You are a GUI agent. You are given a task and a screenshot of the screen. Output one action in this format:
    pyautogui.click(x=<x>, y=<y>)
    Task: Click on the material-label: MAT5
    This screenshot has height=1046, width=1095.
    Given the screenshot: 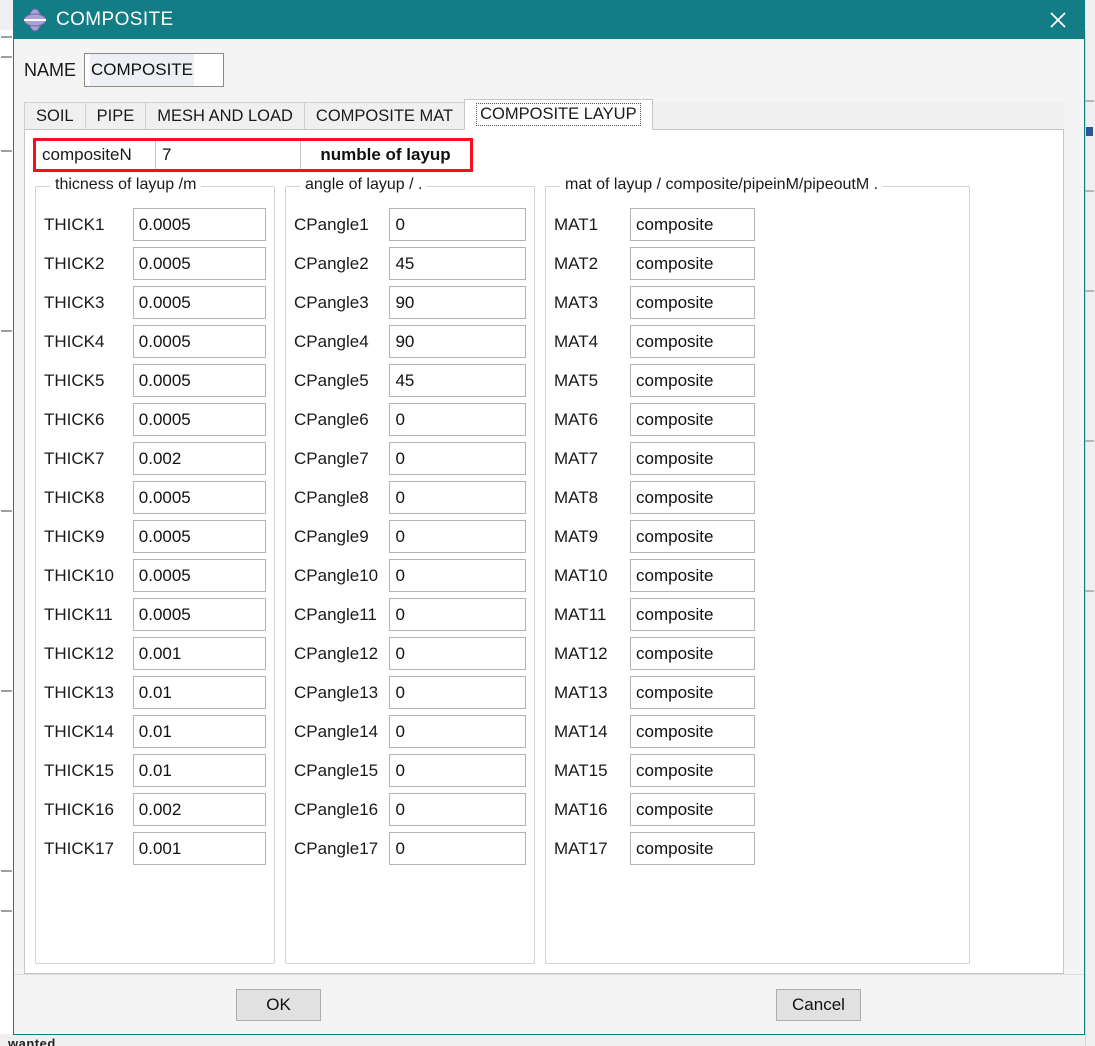 What is the action you would take?
    pyautogui.click(x=576, y=380)
    